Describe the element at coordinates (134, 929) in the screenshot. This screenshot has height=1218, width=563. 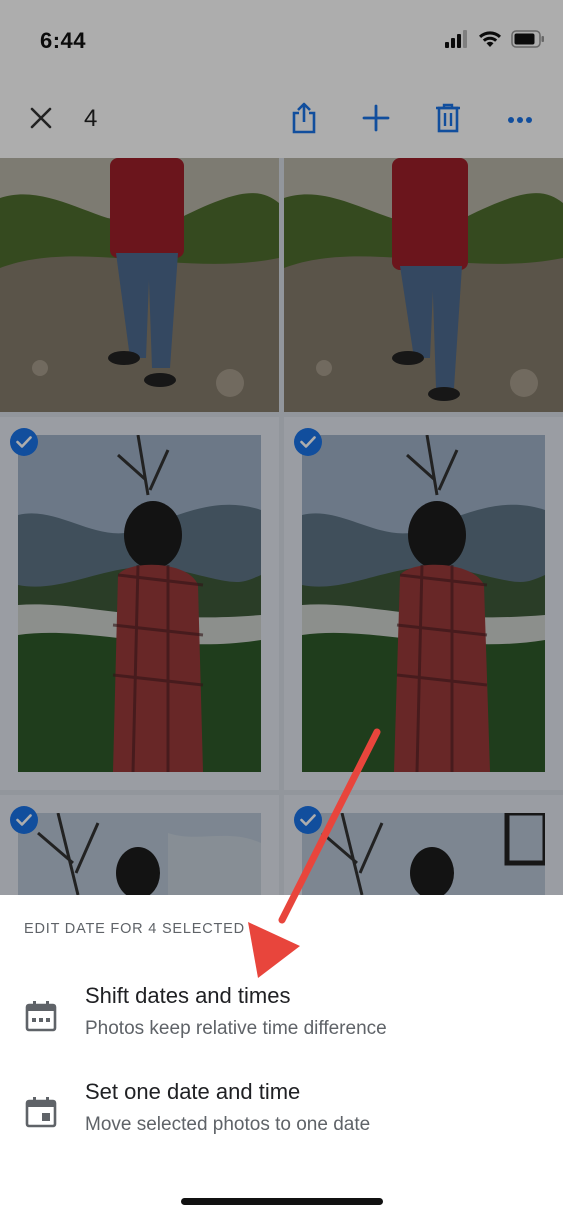
I see `sheet-title: EDIT DATE FOR 4 SELECTED` at that location.